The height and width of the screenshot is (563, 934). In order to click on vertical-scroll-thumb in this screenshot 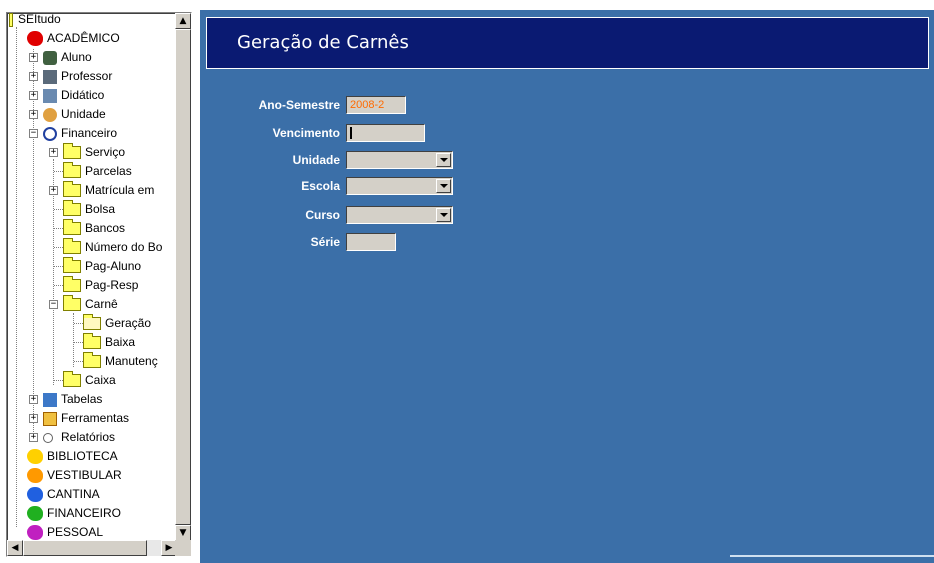, I will do `click(183, 277)`.